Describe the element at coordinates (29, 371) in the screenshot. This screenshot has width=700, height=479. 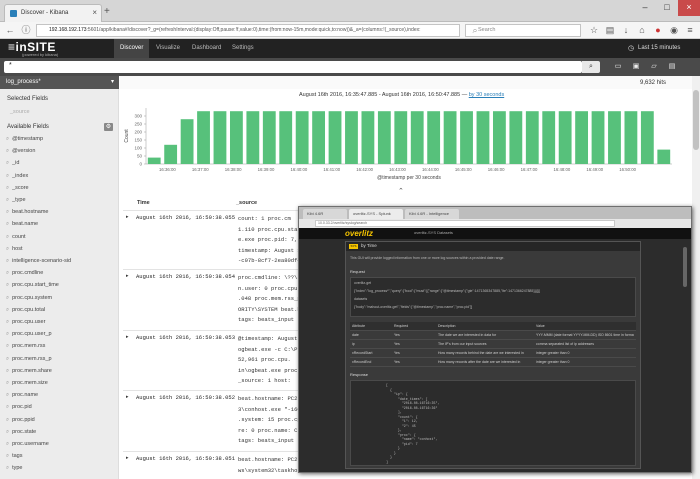
I see `field-item: ⌕ proc.mem.share` at that location.